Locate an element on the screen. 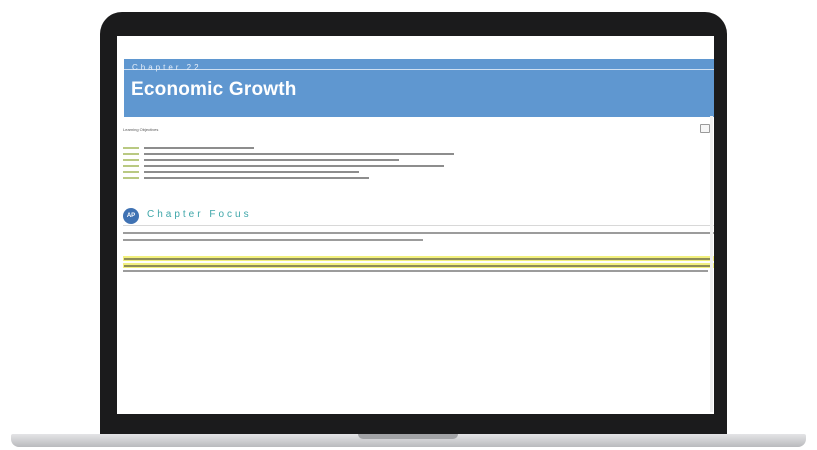 Image resolution: width=817 pixels, height=450 pixels. chapter-focus-title: Chapter Focus is located at coordinates (199, 214).